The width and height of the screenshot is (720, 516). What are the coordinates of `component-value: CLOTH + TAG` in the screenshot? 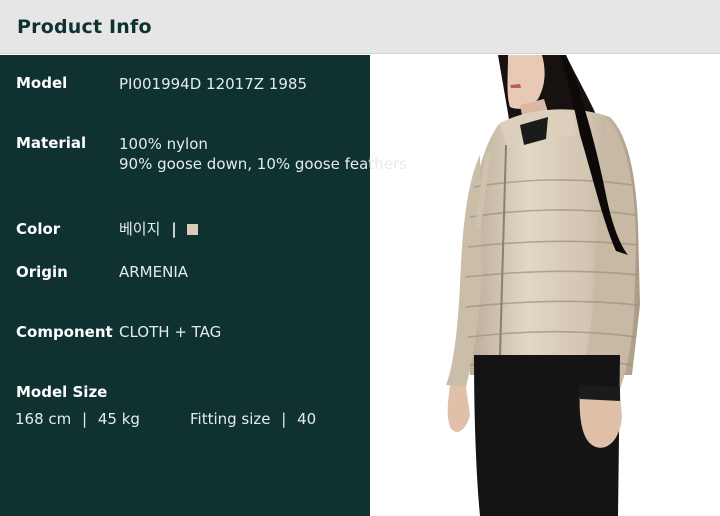 It's located at (170, 332).